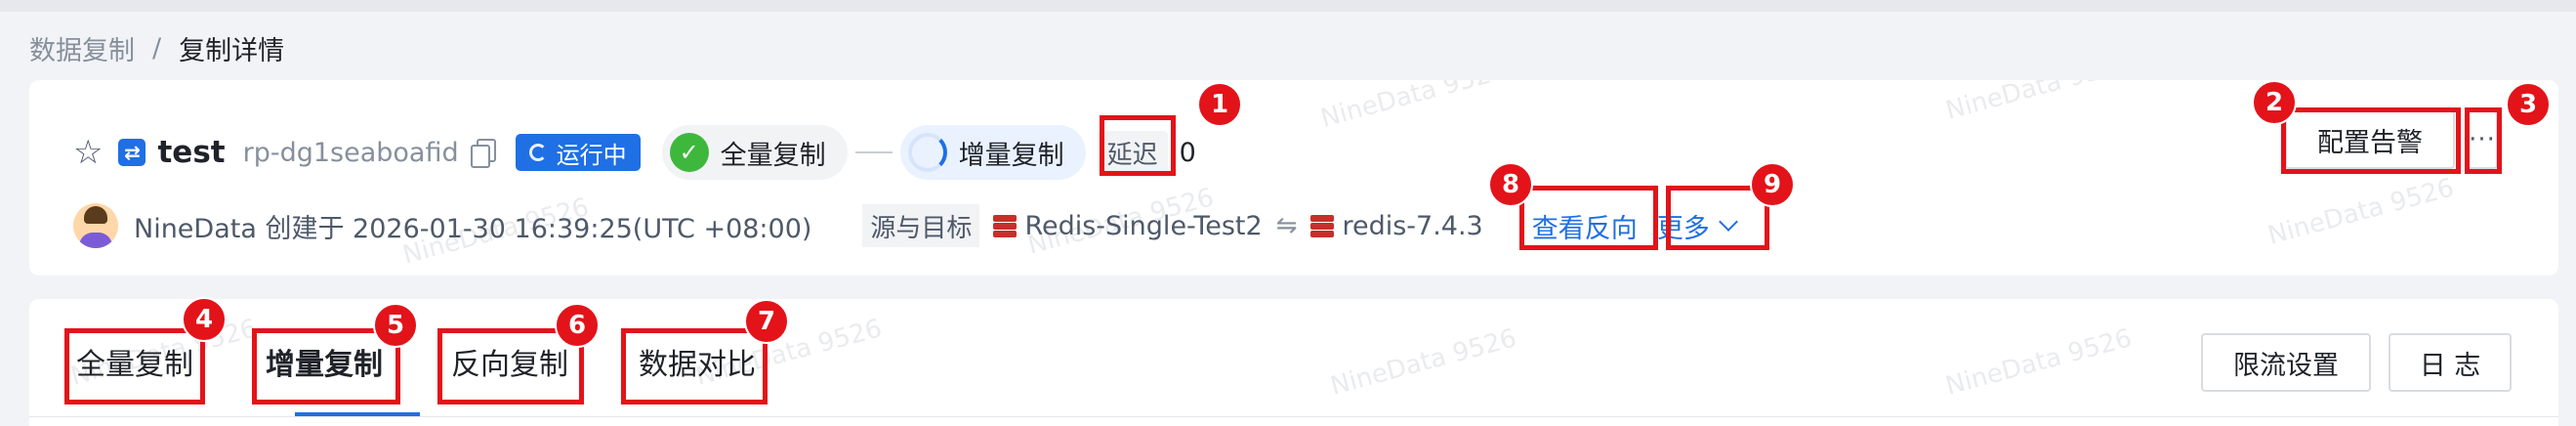 The width and height of the screenshot is (2576, 426). What do you see at coordinates (88, 152) in the screenshot?
I see `star-icon: ☆` at bounding box center [88, 152].